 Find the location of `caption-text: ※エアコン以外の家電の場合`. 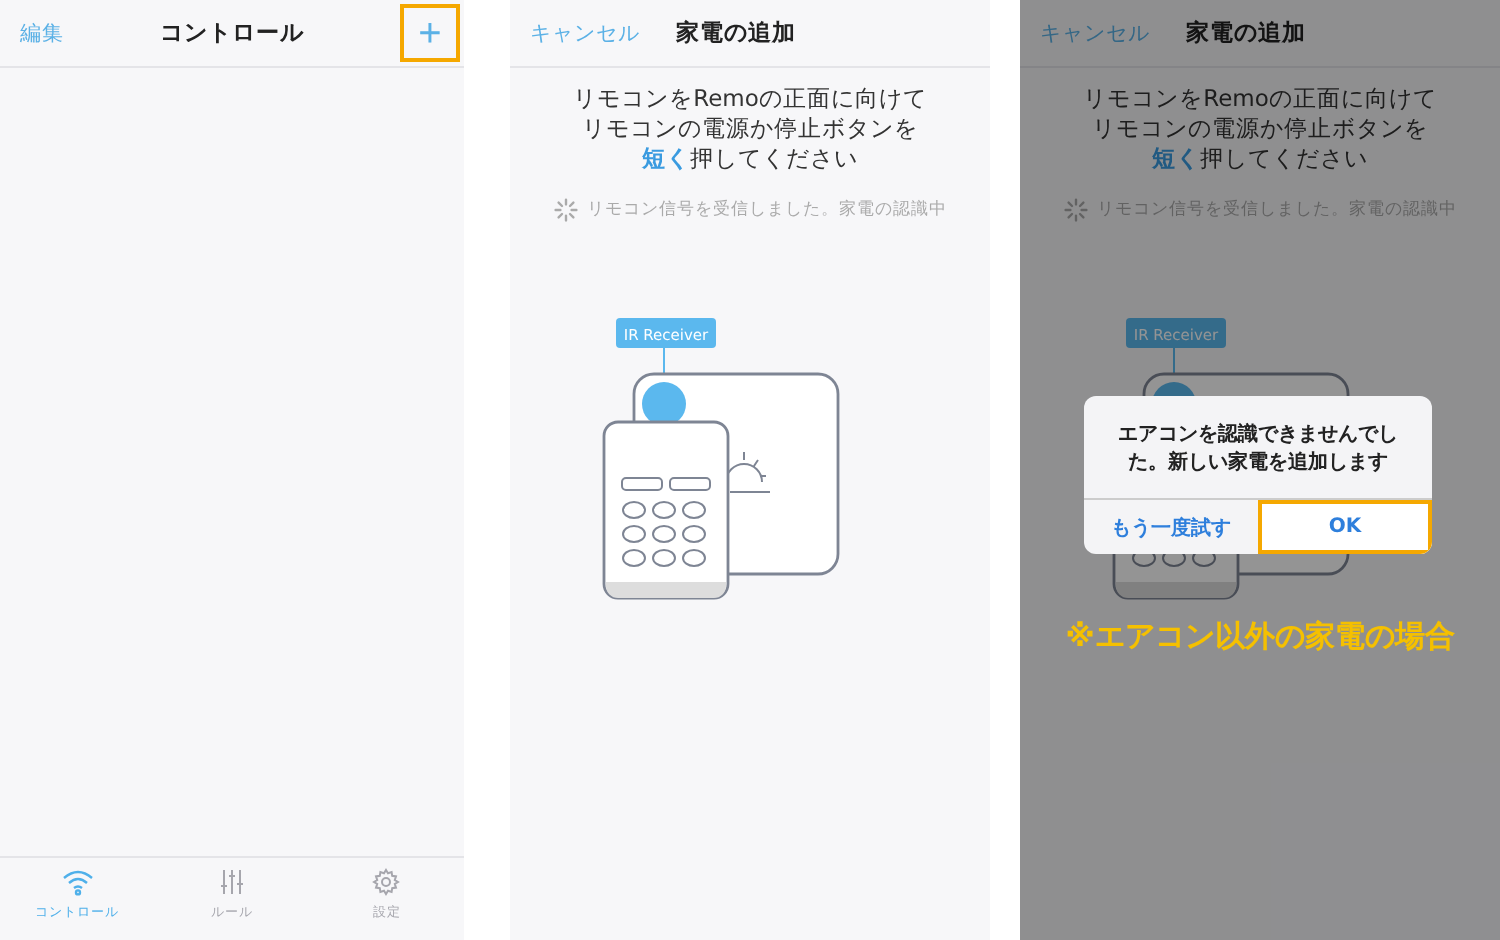

caption-text: ※エアコン以外の家電の場合 is located at coordinates (1260, 637).